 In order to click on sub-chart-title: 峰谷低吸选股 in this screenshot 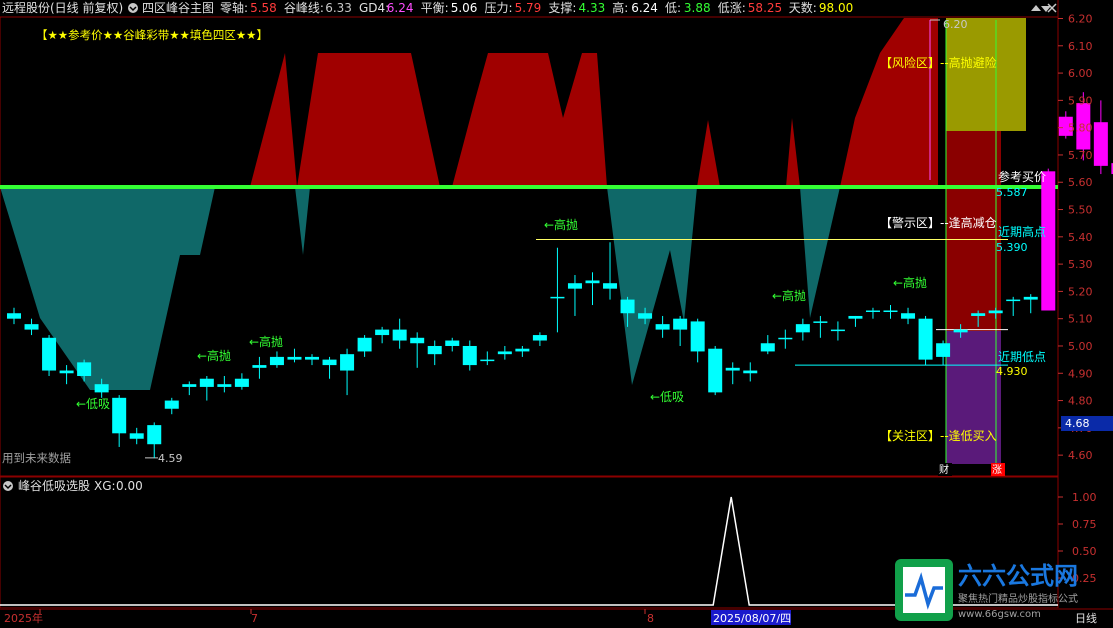, I will do `click(54, 486)`.